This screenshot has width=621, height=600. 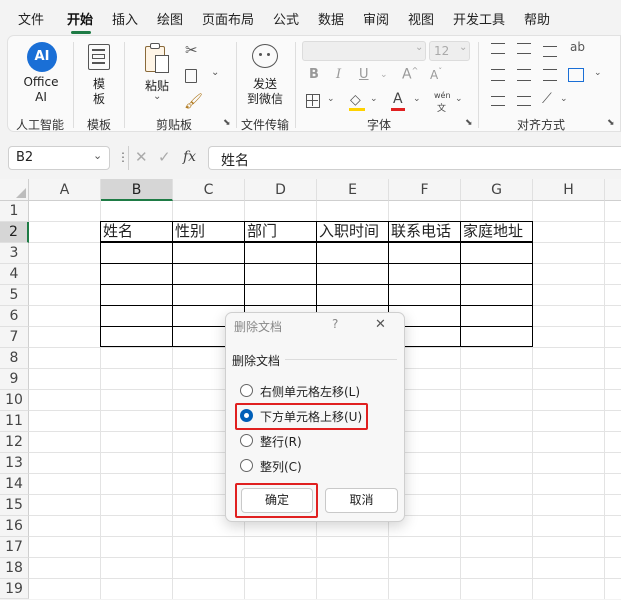 I want to click on row-header-14: 14, so click(x=14, y=484).